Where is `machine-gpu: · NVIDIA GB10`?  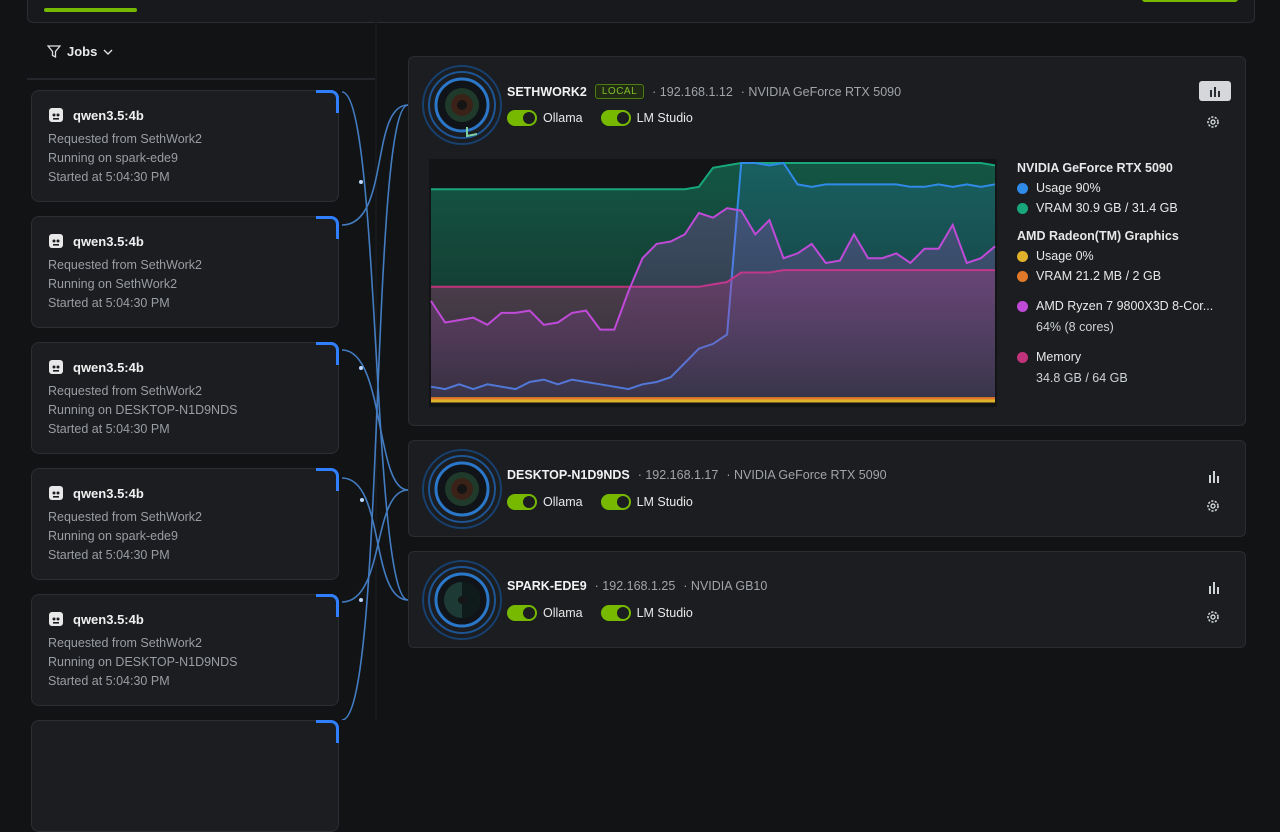
machine-gpu: · NVIDIA GB10 is located at coordinates (725, 586).